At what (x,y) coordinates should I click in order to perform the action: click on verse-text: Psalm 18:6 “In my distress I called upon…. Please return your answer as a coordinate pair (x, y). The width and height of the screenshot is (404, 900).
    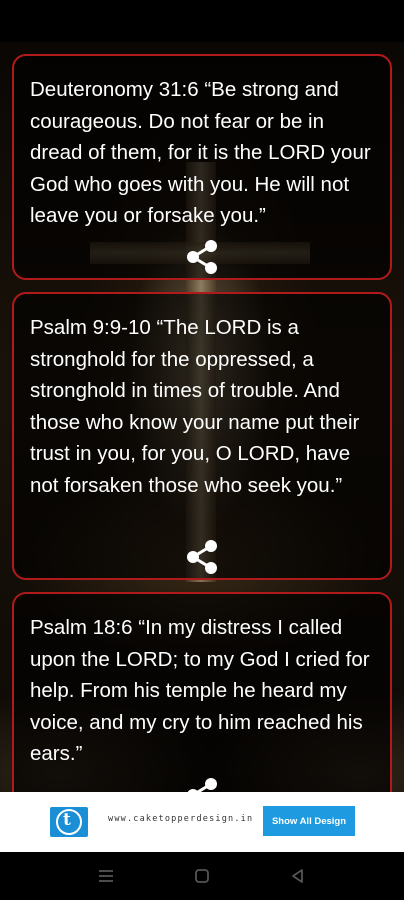
    Looking at the image, I should click on (200, 690).